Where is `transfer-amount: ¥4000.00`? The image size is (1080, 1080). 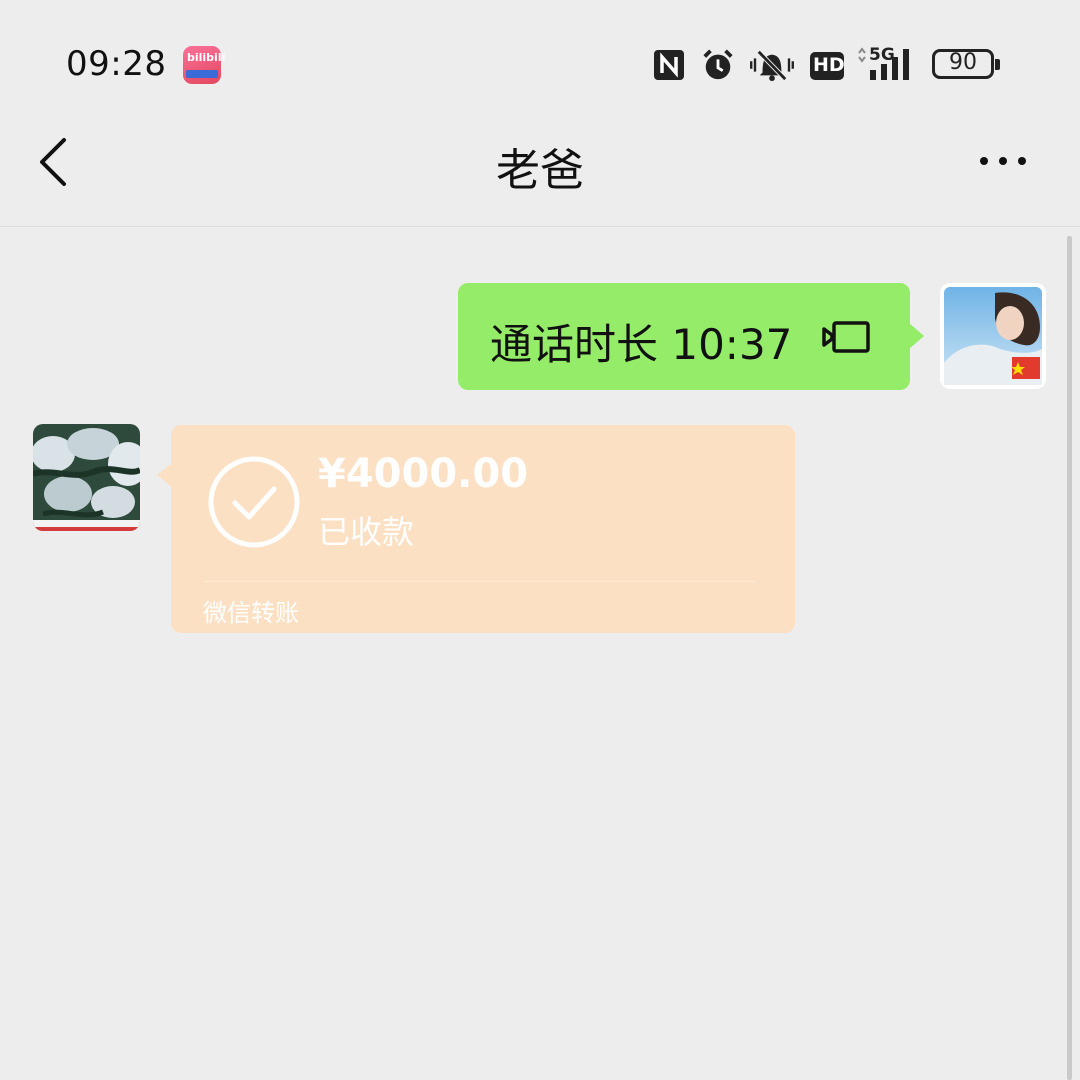
transfer-amount: ¥4000.00 is located at coordinates (423, 474).